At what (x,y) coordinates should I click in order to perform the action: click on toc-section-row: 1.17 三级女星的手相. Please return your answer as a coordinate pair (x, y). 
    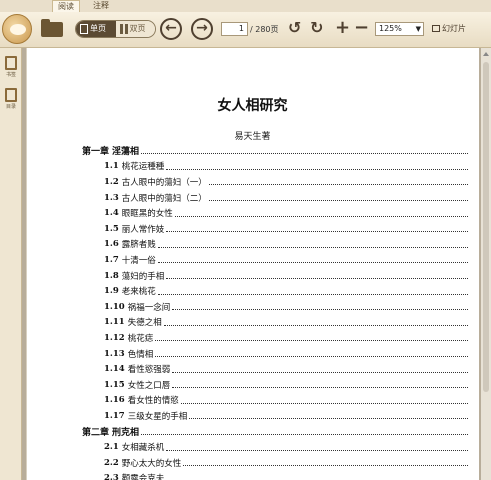
    Looking at the image, I should click on (275, 416).